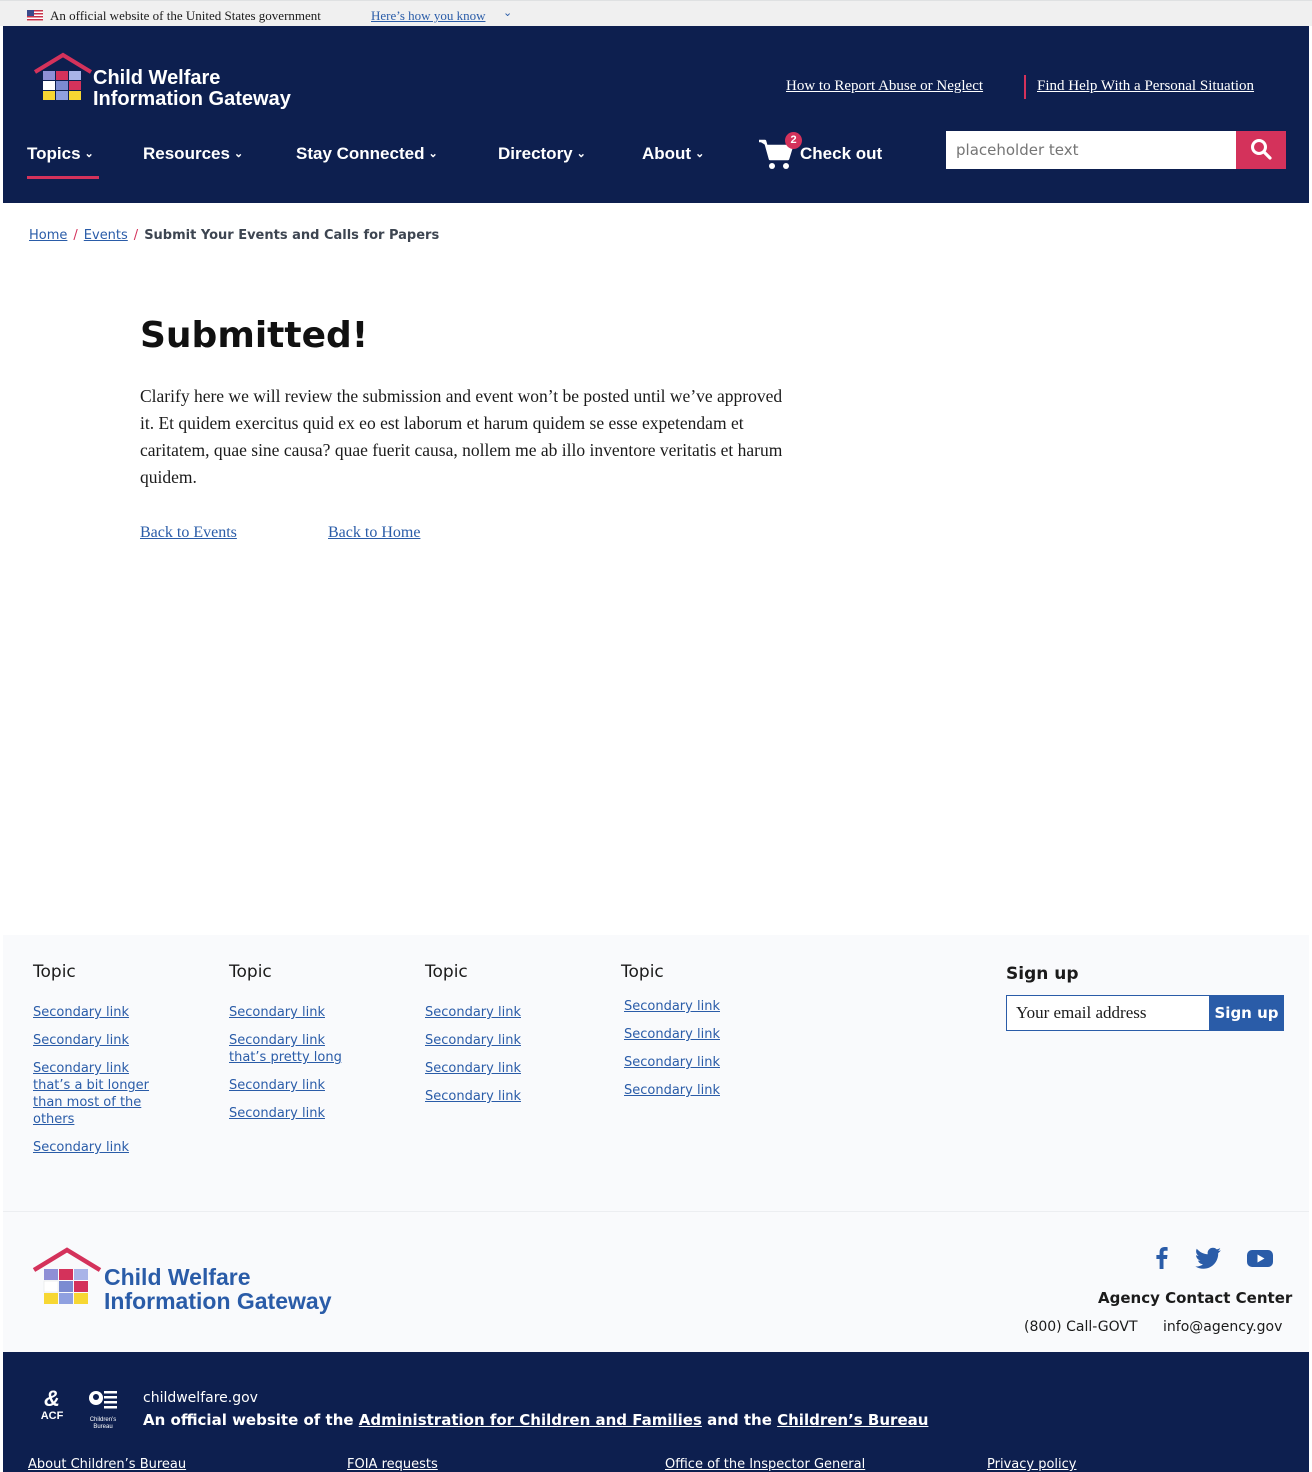  What do you see at coordinates (254, 335) in the screenshot?
I see `page-title: Submitted!` at bounding box center [254, 335].